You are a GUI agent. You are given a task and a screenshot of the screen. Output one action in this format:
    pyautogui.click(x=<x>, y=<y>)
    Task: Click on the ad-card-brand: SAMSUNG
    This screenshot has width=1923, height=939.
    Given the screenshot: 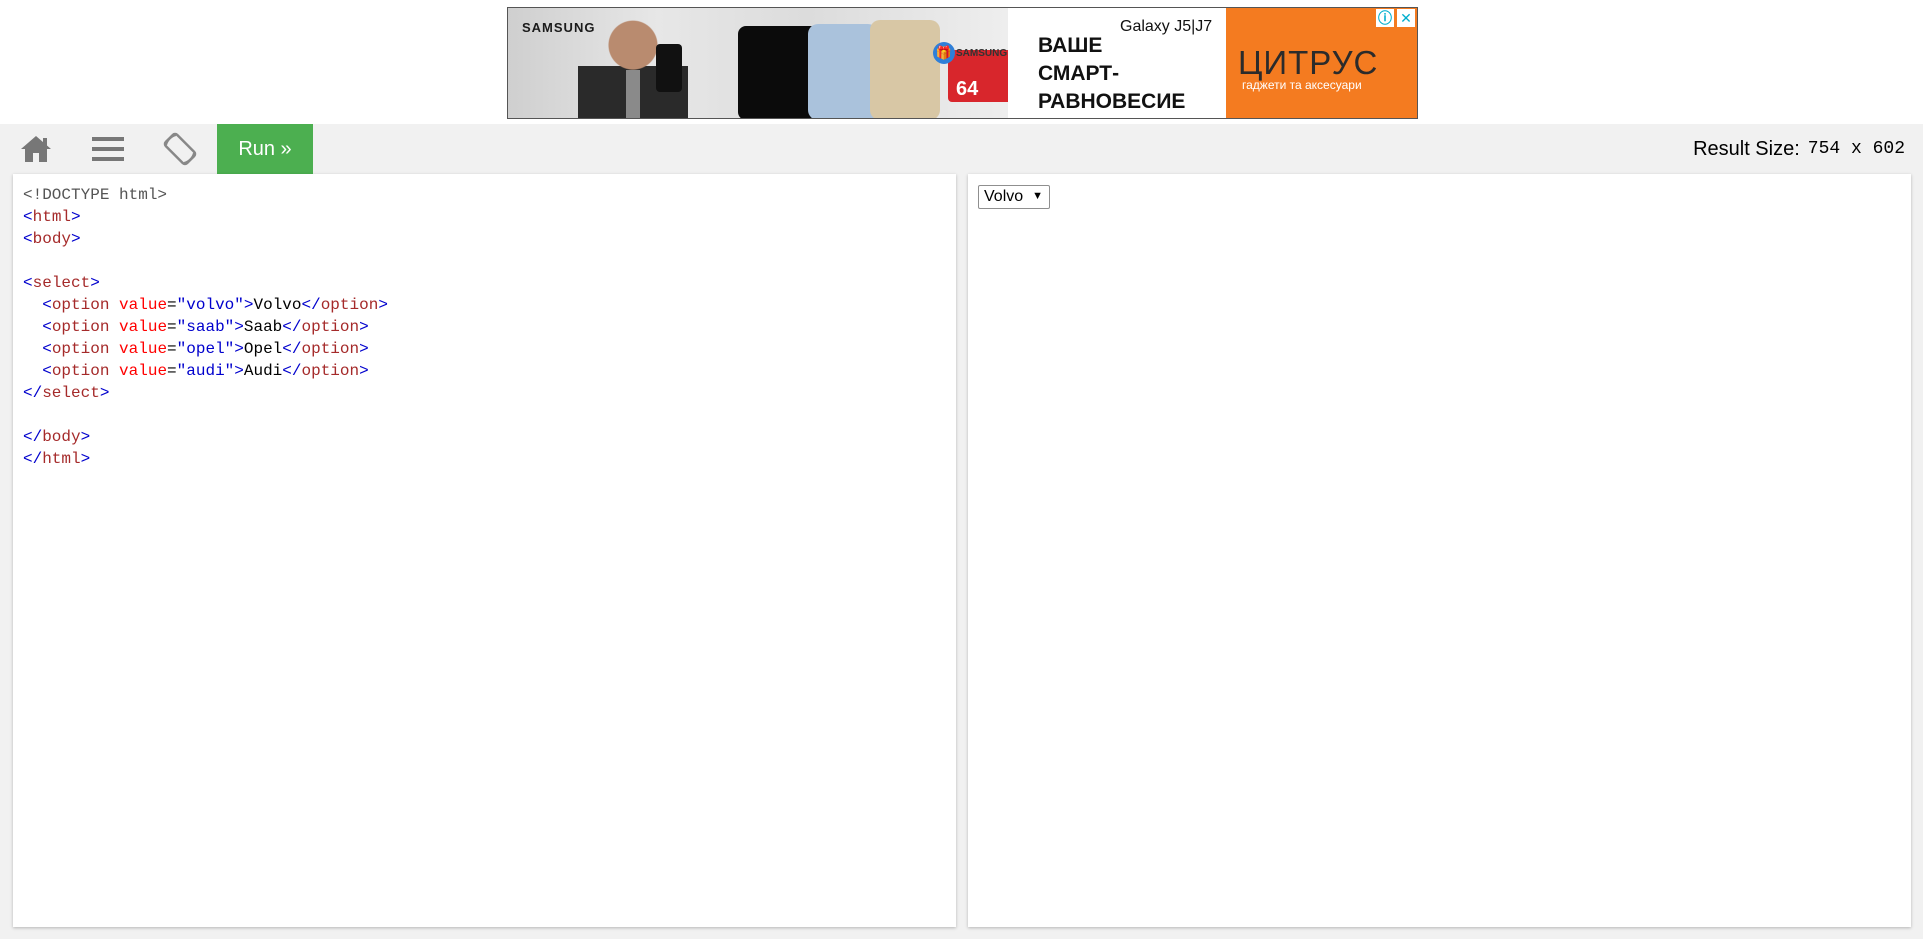 What is the action you would take?
    pyautogui.click(x=982, y=53)
    